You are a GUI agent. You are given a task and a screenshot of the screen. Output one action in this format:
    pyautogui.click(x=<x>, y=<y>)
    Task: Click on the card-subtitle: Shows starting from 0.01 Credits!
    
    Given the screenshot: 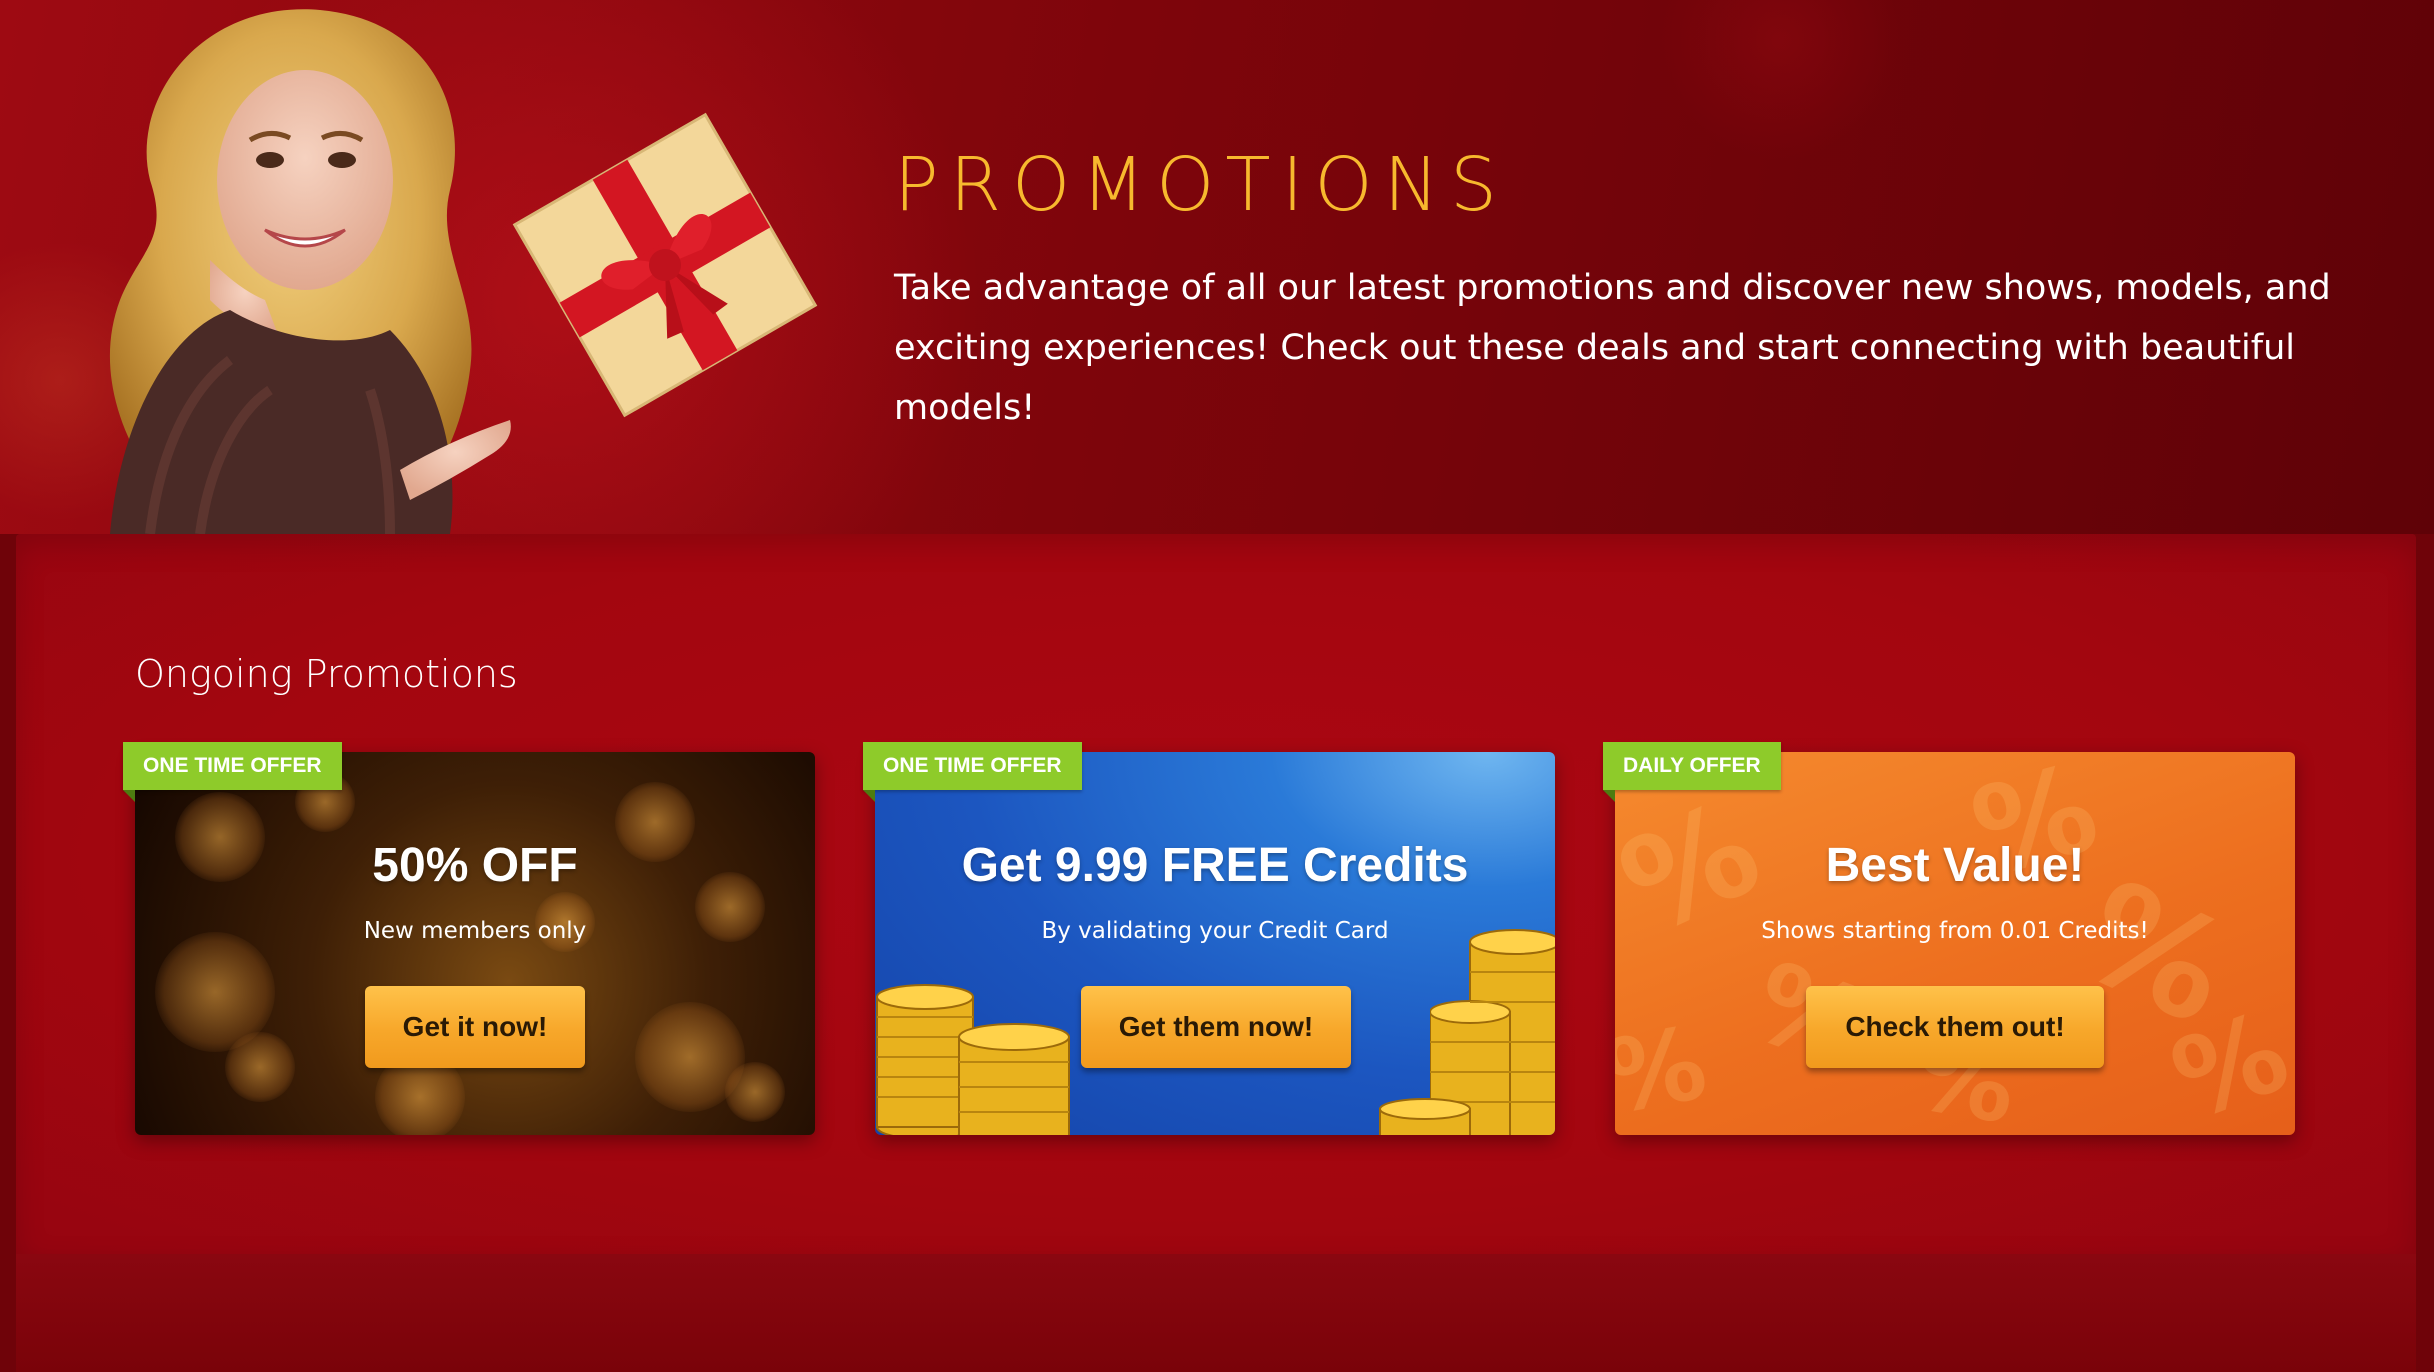 What is the action you would take?
    pyautogui.click(x=1955, y=931)
    